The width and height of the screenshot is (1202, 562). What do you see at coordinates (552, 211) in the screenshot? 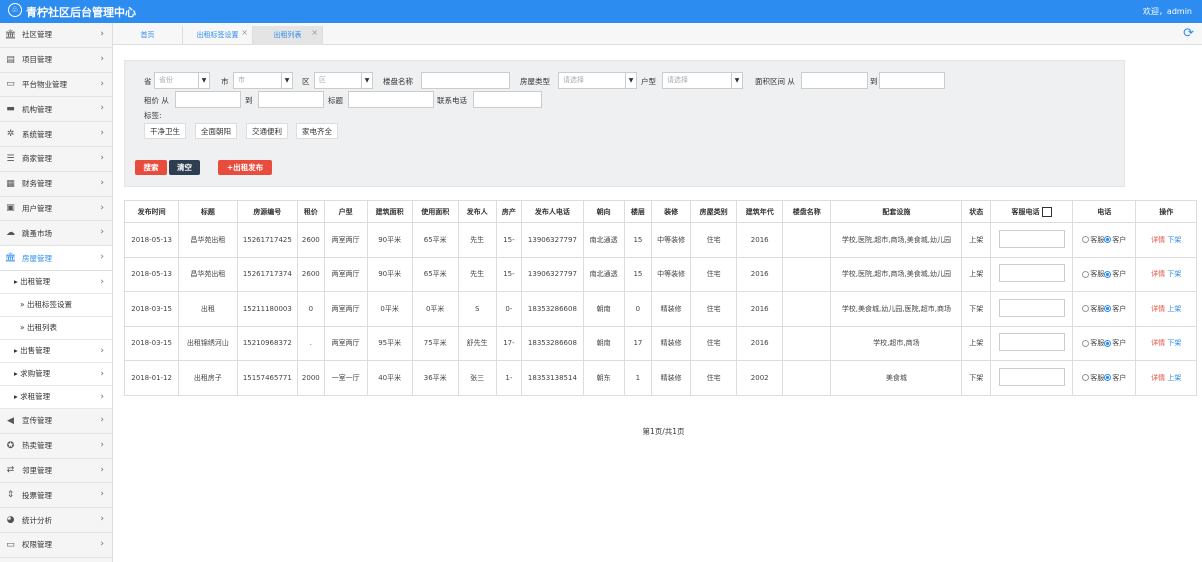
I see `column-header: 发布人电话` at bounding box center [552, 211].